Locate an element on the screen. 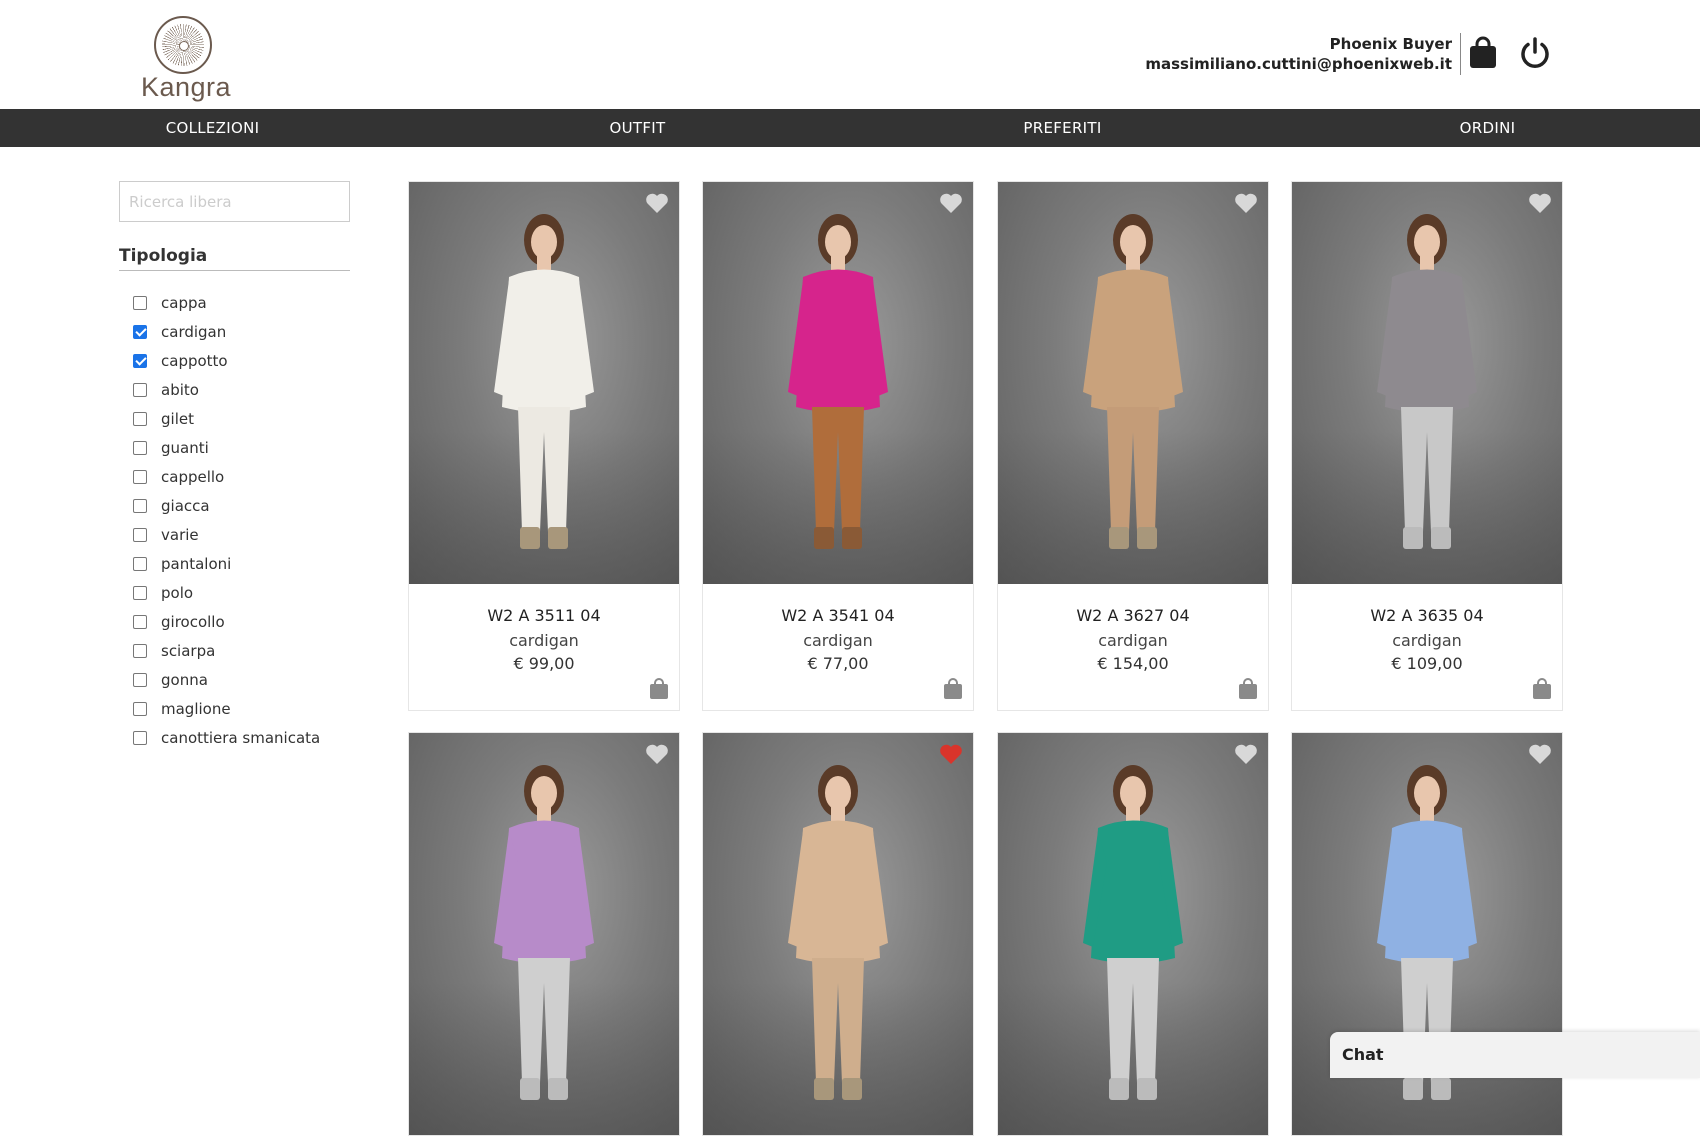 Image resolution: width=1700 pixels, height=1136 pixels. product-card: W2 A 3635 04 cardigan € 109,00 is located at coordinates (1427, 446).